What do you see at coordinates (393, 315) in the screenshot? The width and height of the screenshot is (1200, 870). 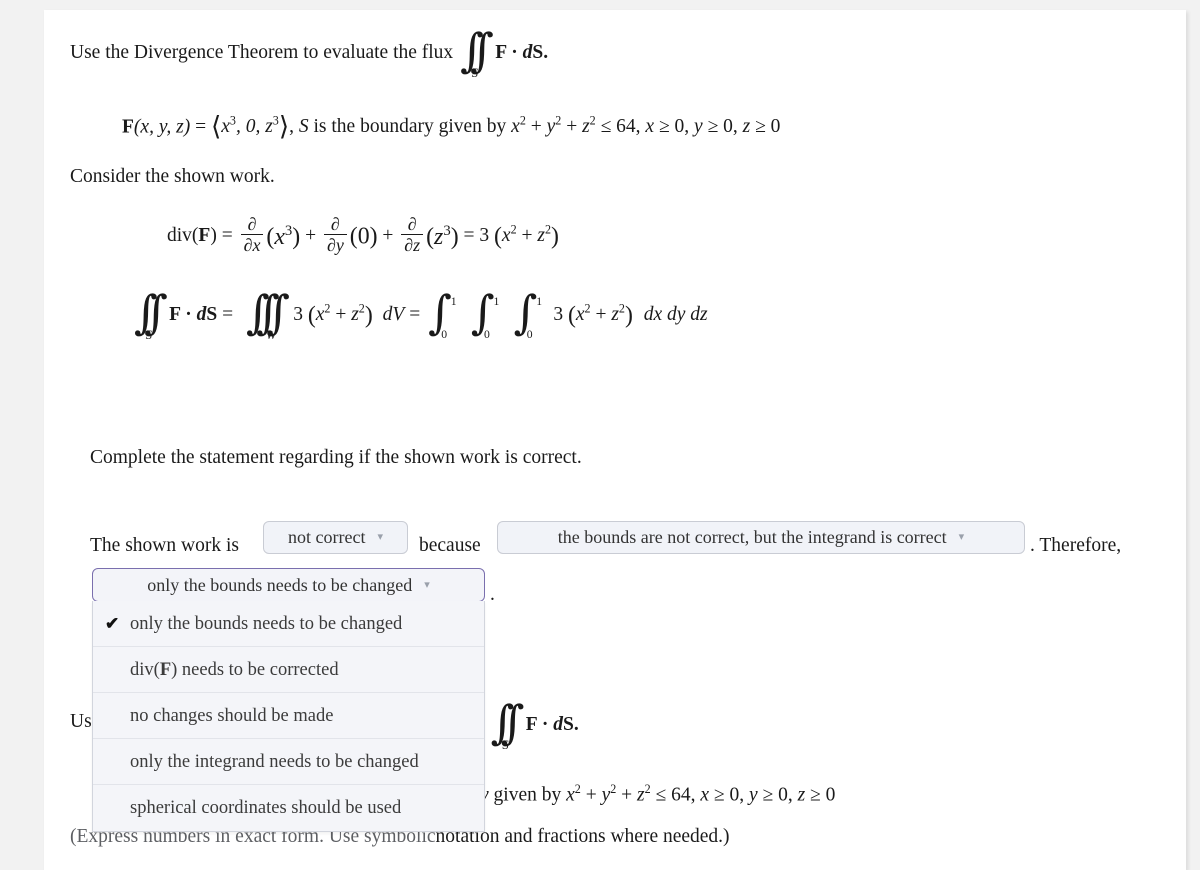 I see `dV-label: dV` at bounding box center [393, 315].